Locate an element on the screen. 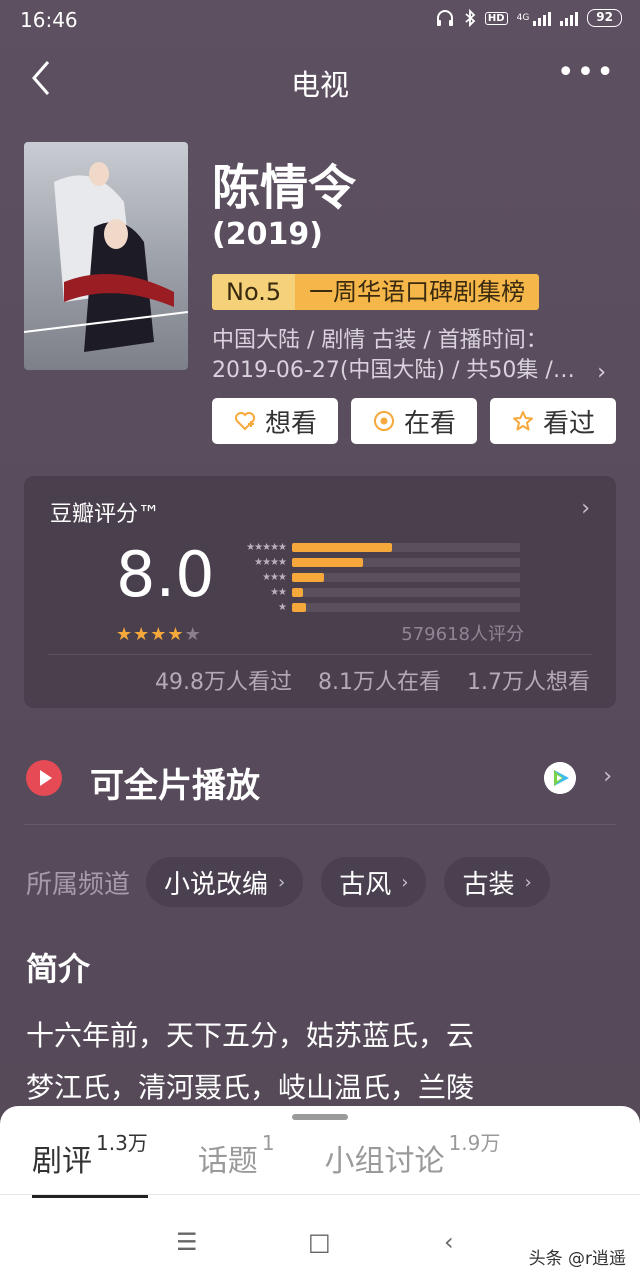 This screenshot has height=1280, width=640. tab-group-label: 小组讨论 is located at coordinates (384, 1161).